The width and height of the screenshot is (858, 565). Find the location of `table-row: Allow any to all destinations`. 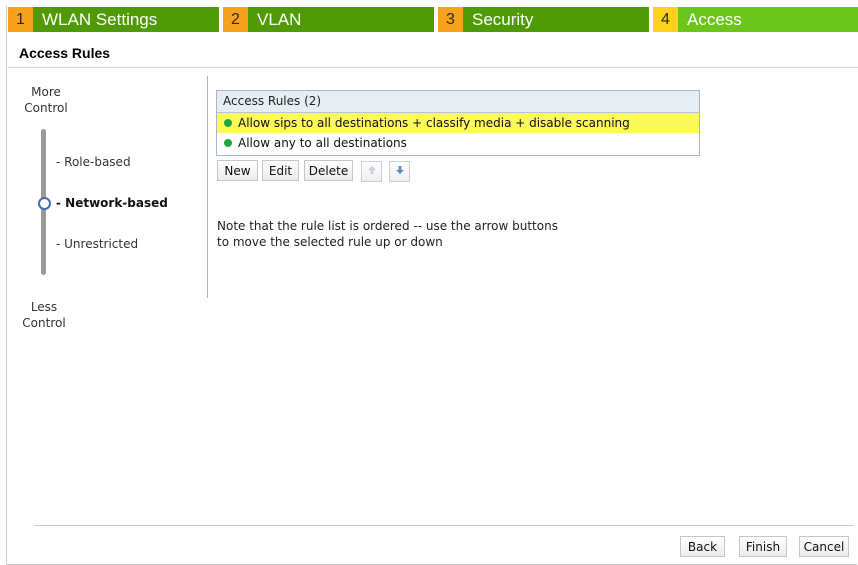

table-row: Allow any to all destinations is located at coordinates (458, 143).